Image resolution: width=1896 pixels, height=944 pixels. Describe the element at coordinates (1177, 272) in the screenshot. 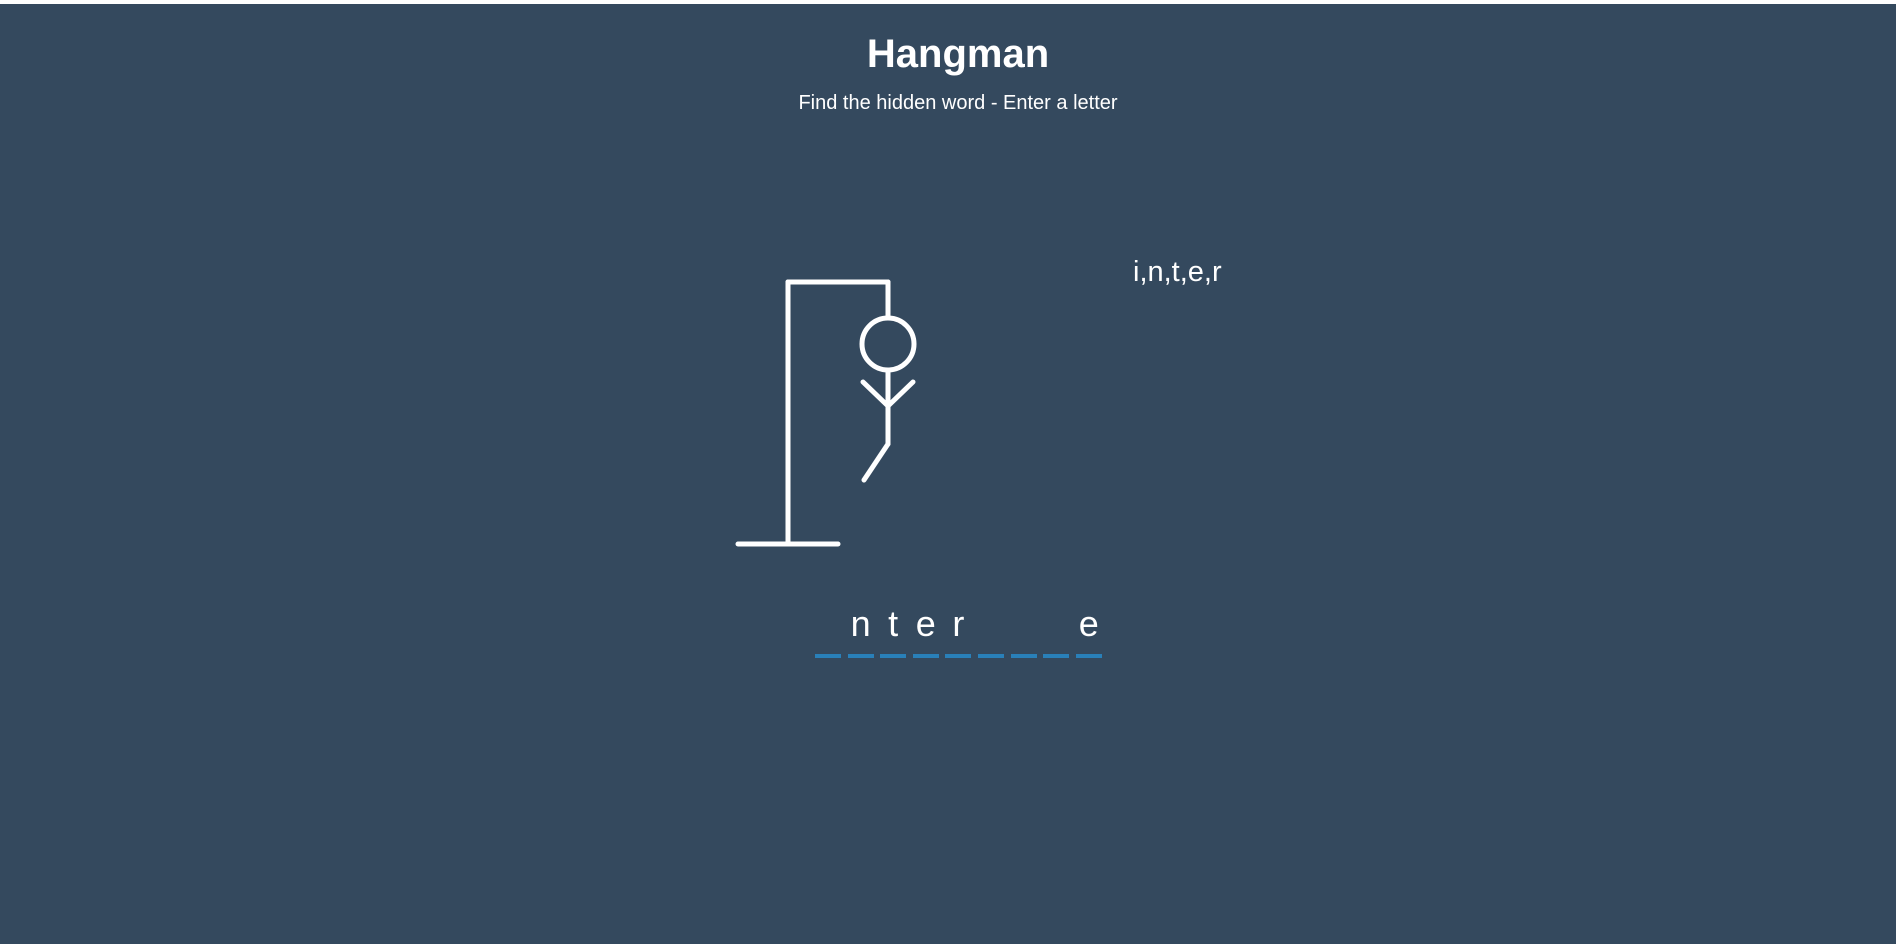

I see `wrong-letters-list: i,n,t,e,r` at that location.